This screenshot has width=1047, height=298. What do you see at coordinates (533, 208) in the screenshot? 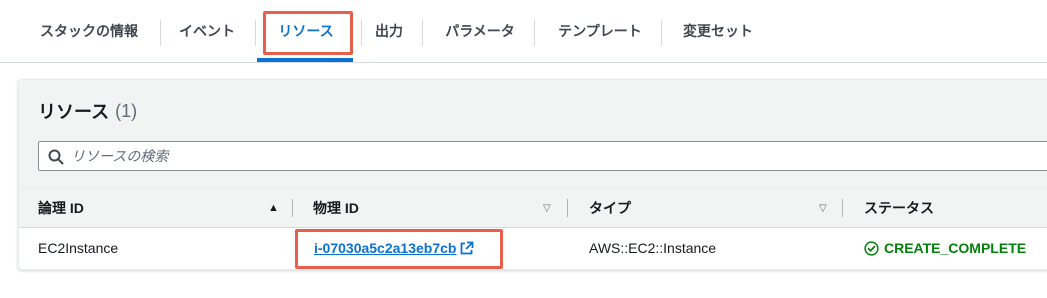
I see `table-header: 論理 ID ▲ 物理 ID ▽ タイプ ▽ ステータス` at bounding box center [533, 208].